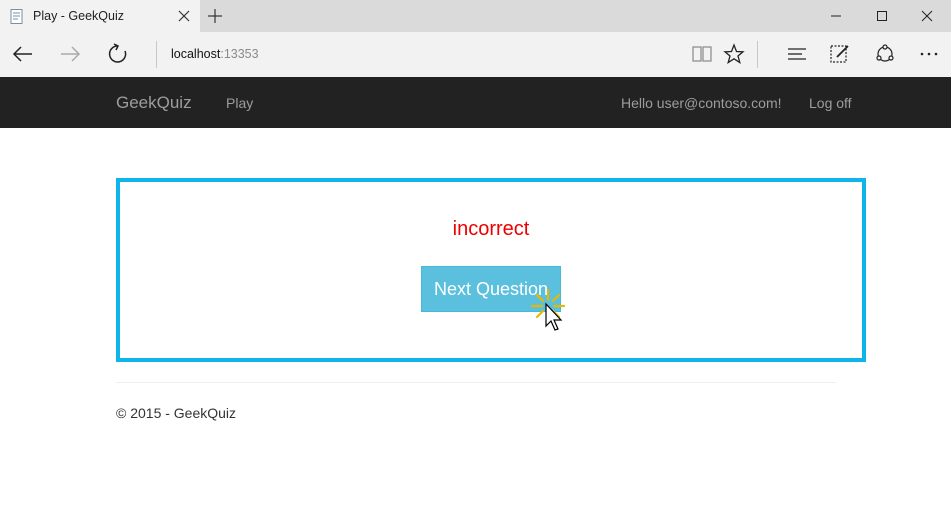  Describe the element at coordinates (118, 54) in the screenshot. I see `refresh-icon` at that location.